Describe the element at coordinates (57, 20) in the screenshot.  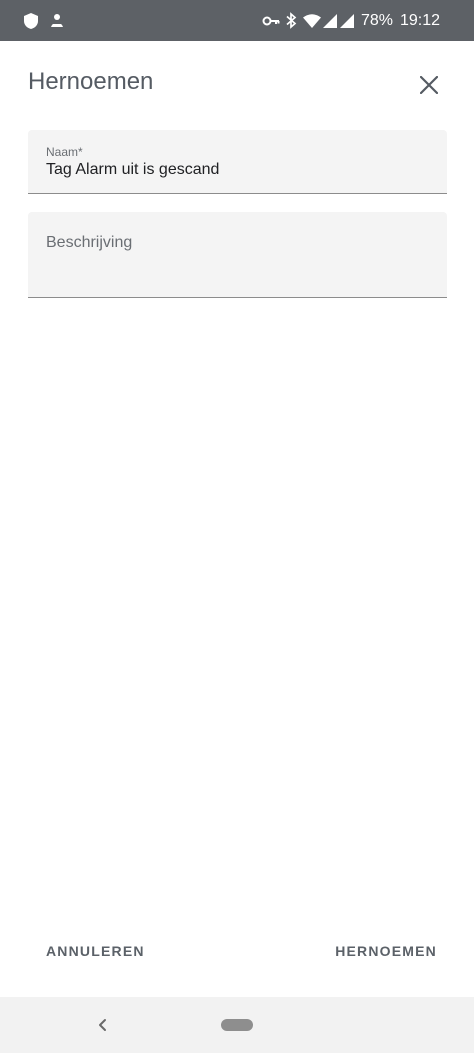
I see `android-icon` at that location.